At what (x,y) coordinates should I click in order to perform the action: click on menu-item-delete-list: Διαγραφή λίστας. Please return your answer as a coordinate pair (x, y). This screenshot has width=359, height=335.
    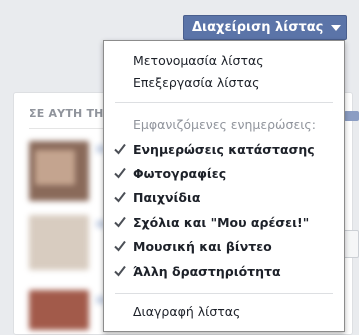
    Looking at the image, I should click on (224, 311).